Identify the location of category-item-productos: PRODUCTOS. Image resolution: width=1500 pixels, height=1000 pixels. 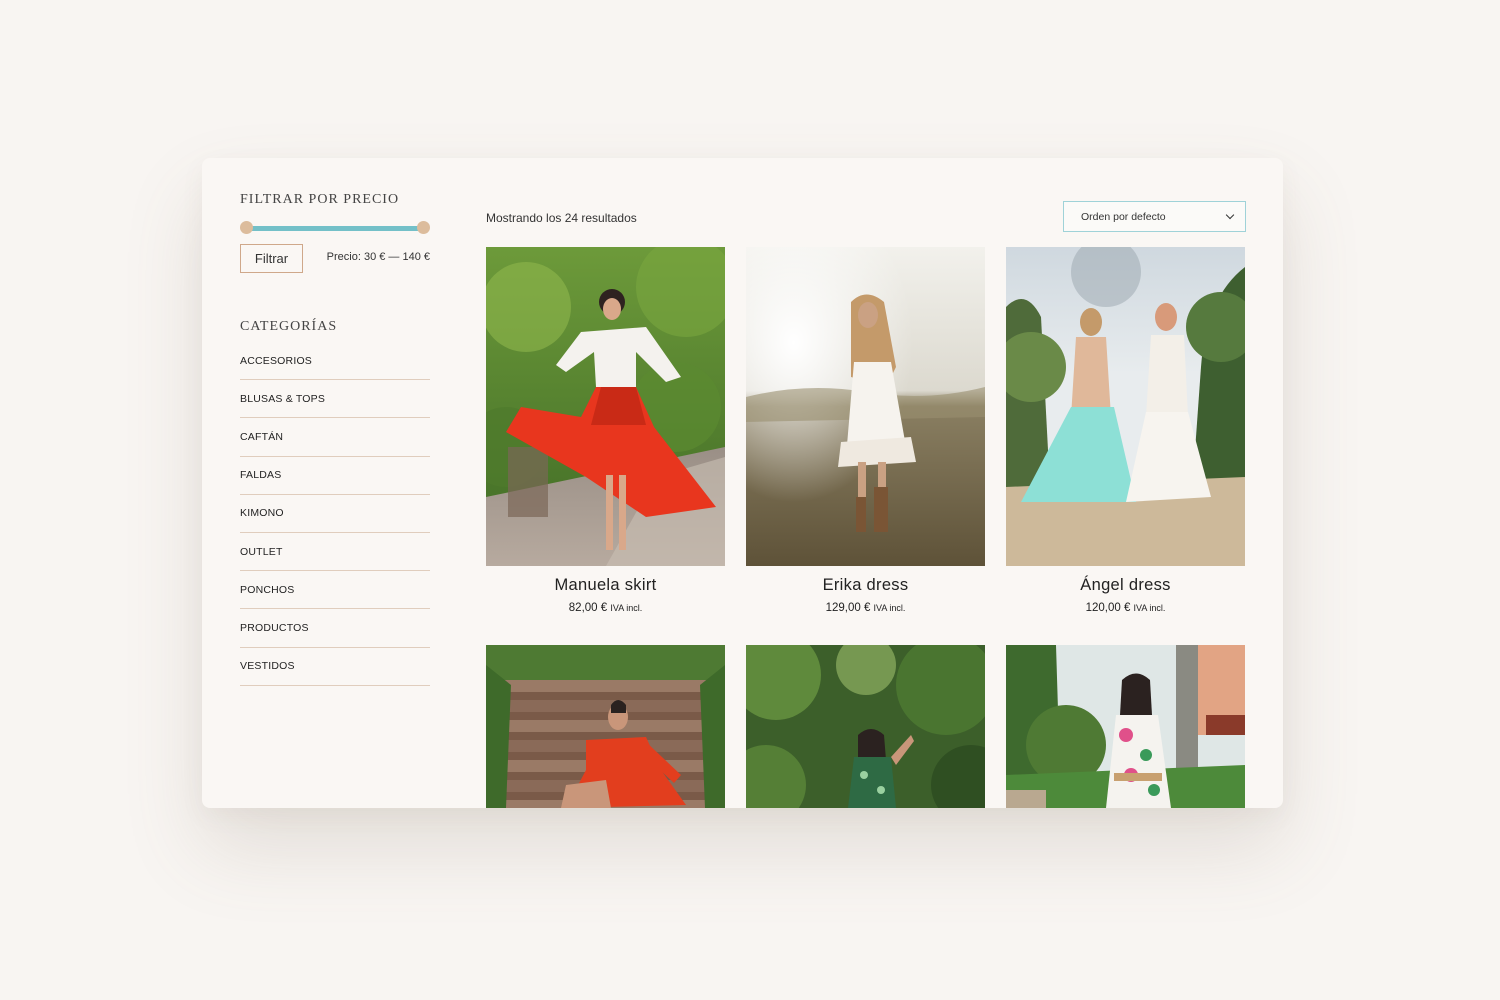
(335, 628).